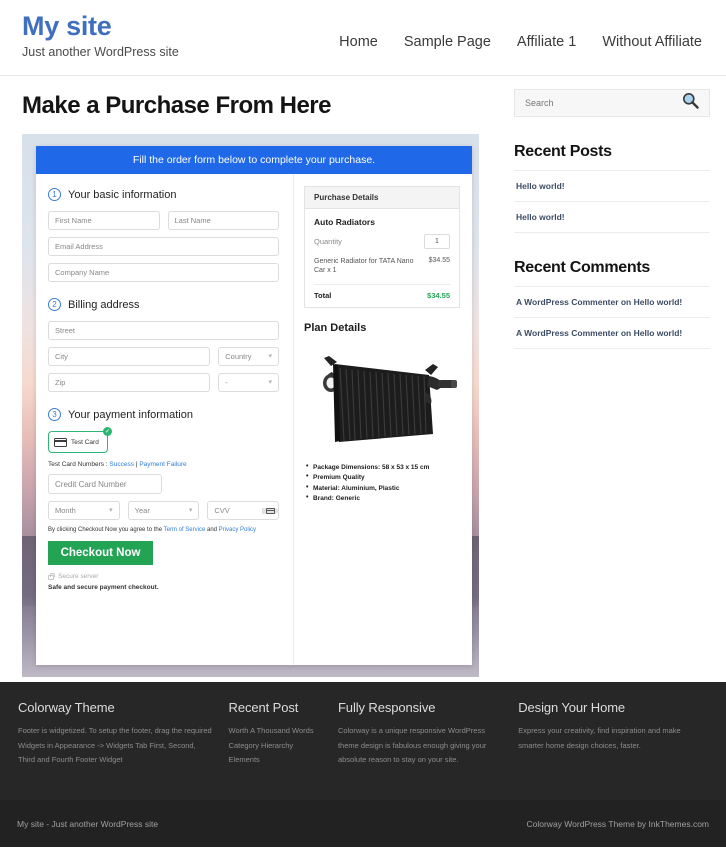 Image resolution: width=726 pixels, height=852 pixels. What do you see at coordinates (223, 220) in the screenshot?
I see `last-name-input: Last Name` at bounding box center [223, 220].